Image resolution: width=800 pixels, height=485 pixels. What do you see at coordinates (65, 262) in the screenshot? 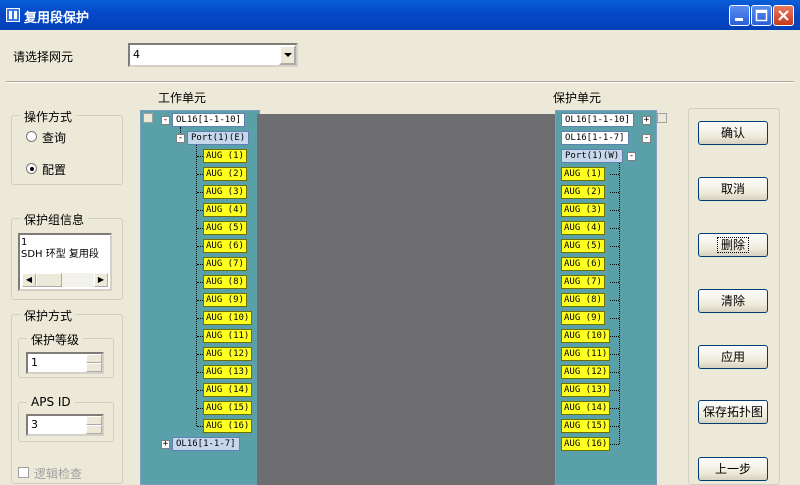
I see `protection-group-info-list: 1 SDH 环型 复用段 ◀ ▶` at bounding box center [65, 262].